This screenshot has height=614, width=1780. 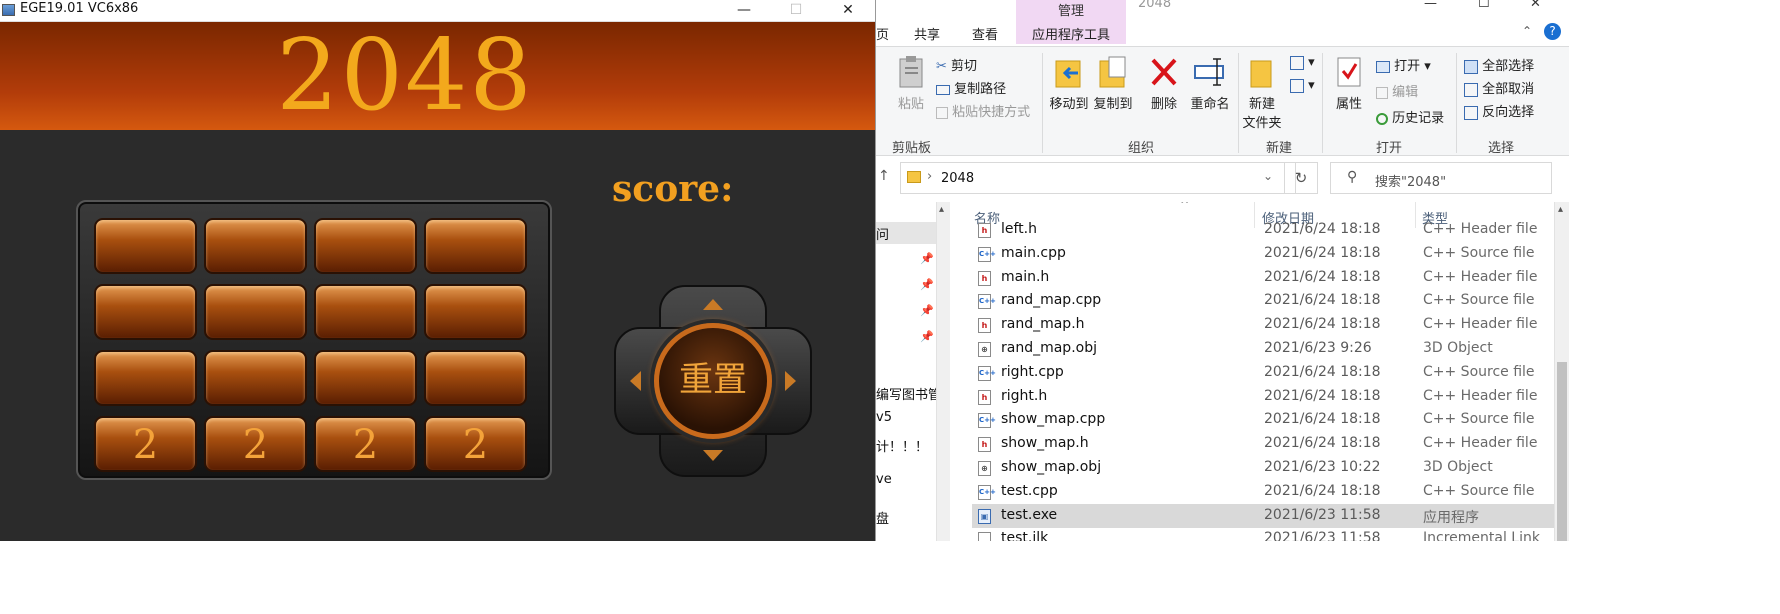 What do you see at coordinates (882, 517) in the screenshot?
I see `nav-item: 盘` at bounding box center [882, 517].